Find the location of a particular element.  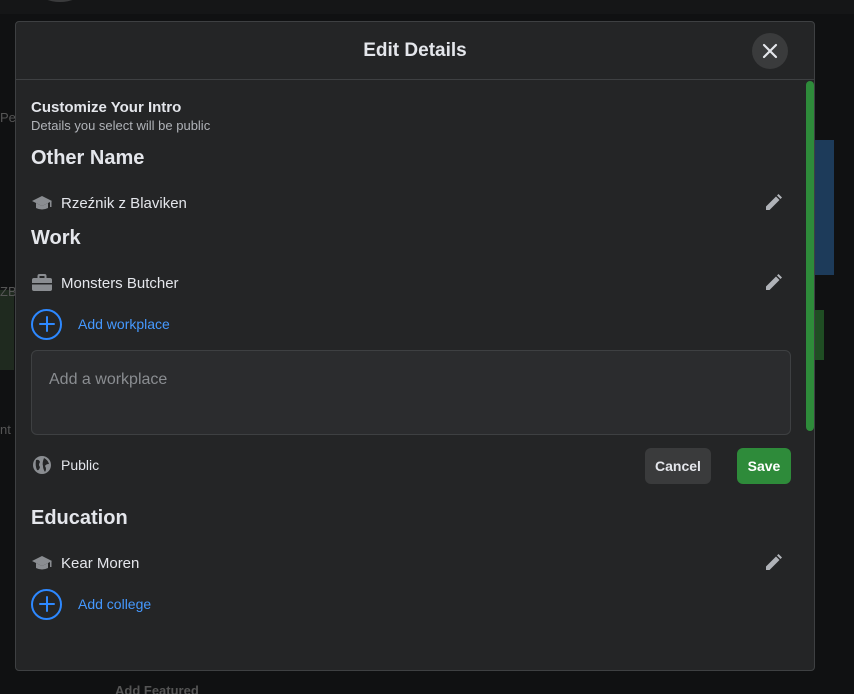

workplace-actions: Public Cancel Save is located at coordinates (411, 465).